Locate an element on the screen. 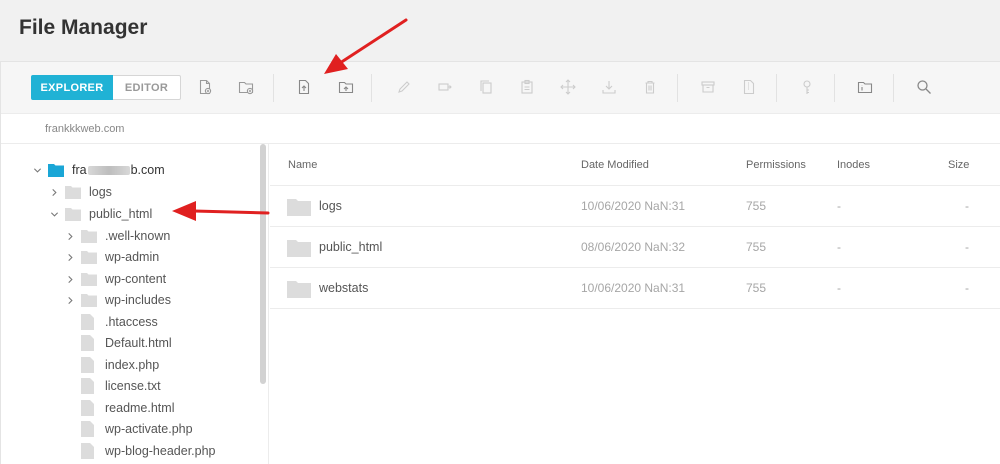 This screenshot has height=464, width=1000. toolbar: EXPLORER EDITOR is located at coordinates (500, 88).